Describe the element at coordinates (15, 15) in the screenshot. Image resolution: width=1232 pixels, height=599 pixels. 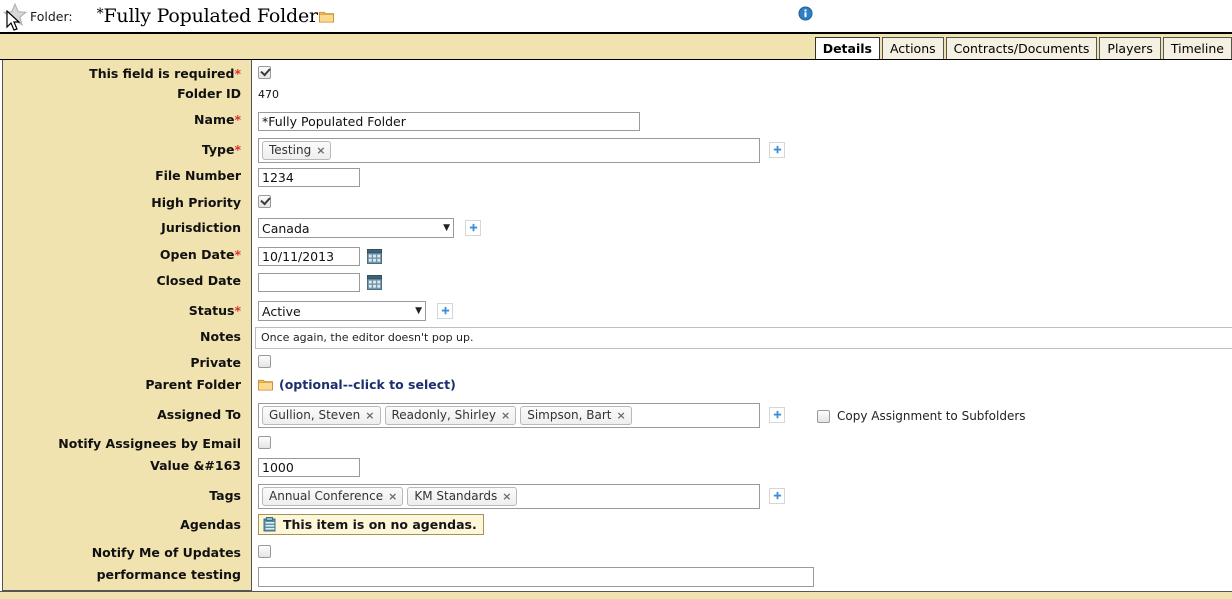
I see `star-icon` at that location.